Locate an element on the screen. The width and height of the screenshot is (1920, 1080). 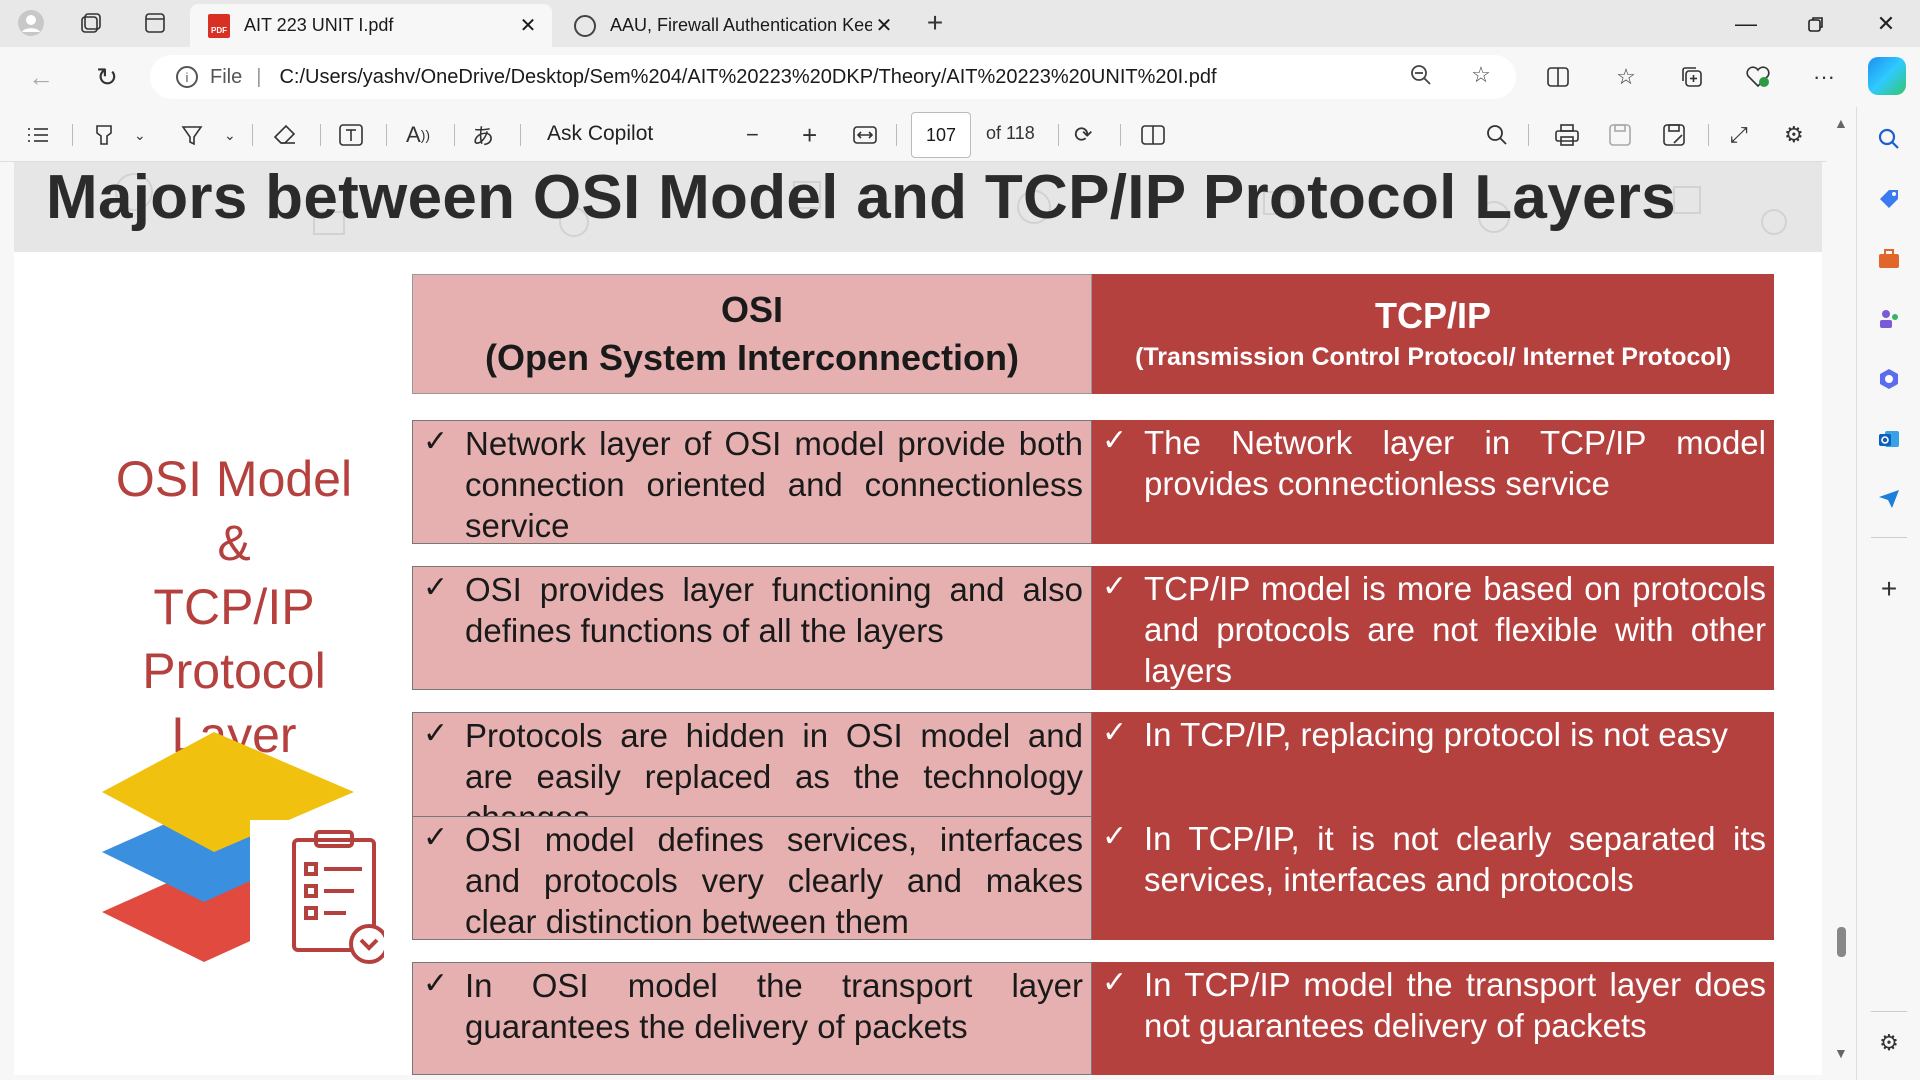
info-icon: i is located at coordinates (187, 77).